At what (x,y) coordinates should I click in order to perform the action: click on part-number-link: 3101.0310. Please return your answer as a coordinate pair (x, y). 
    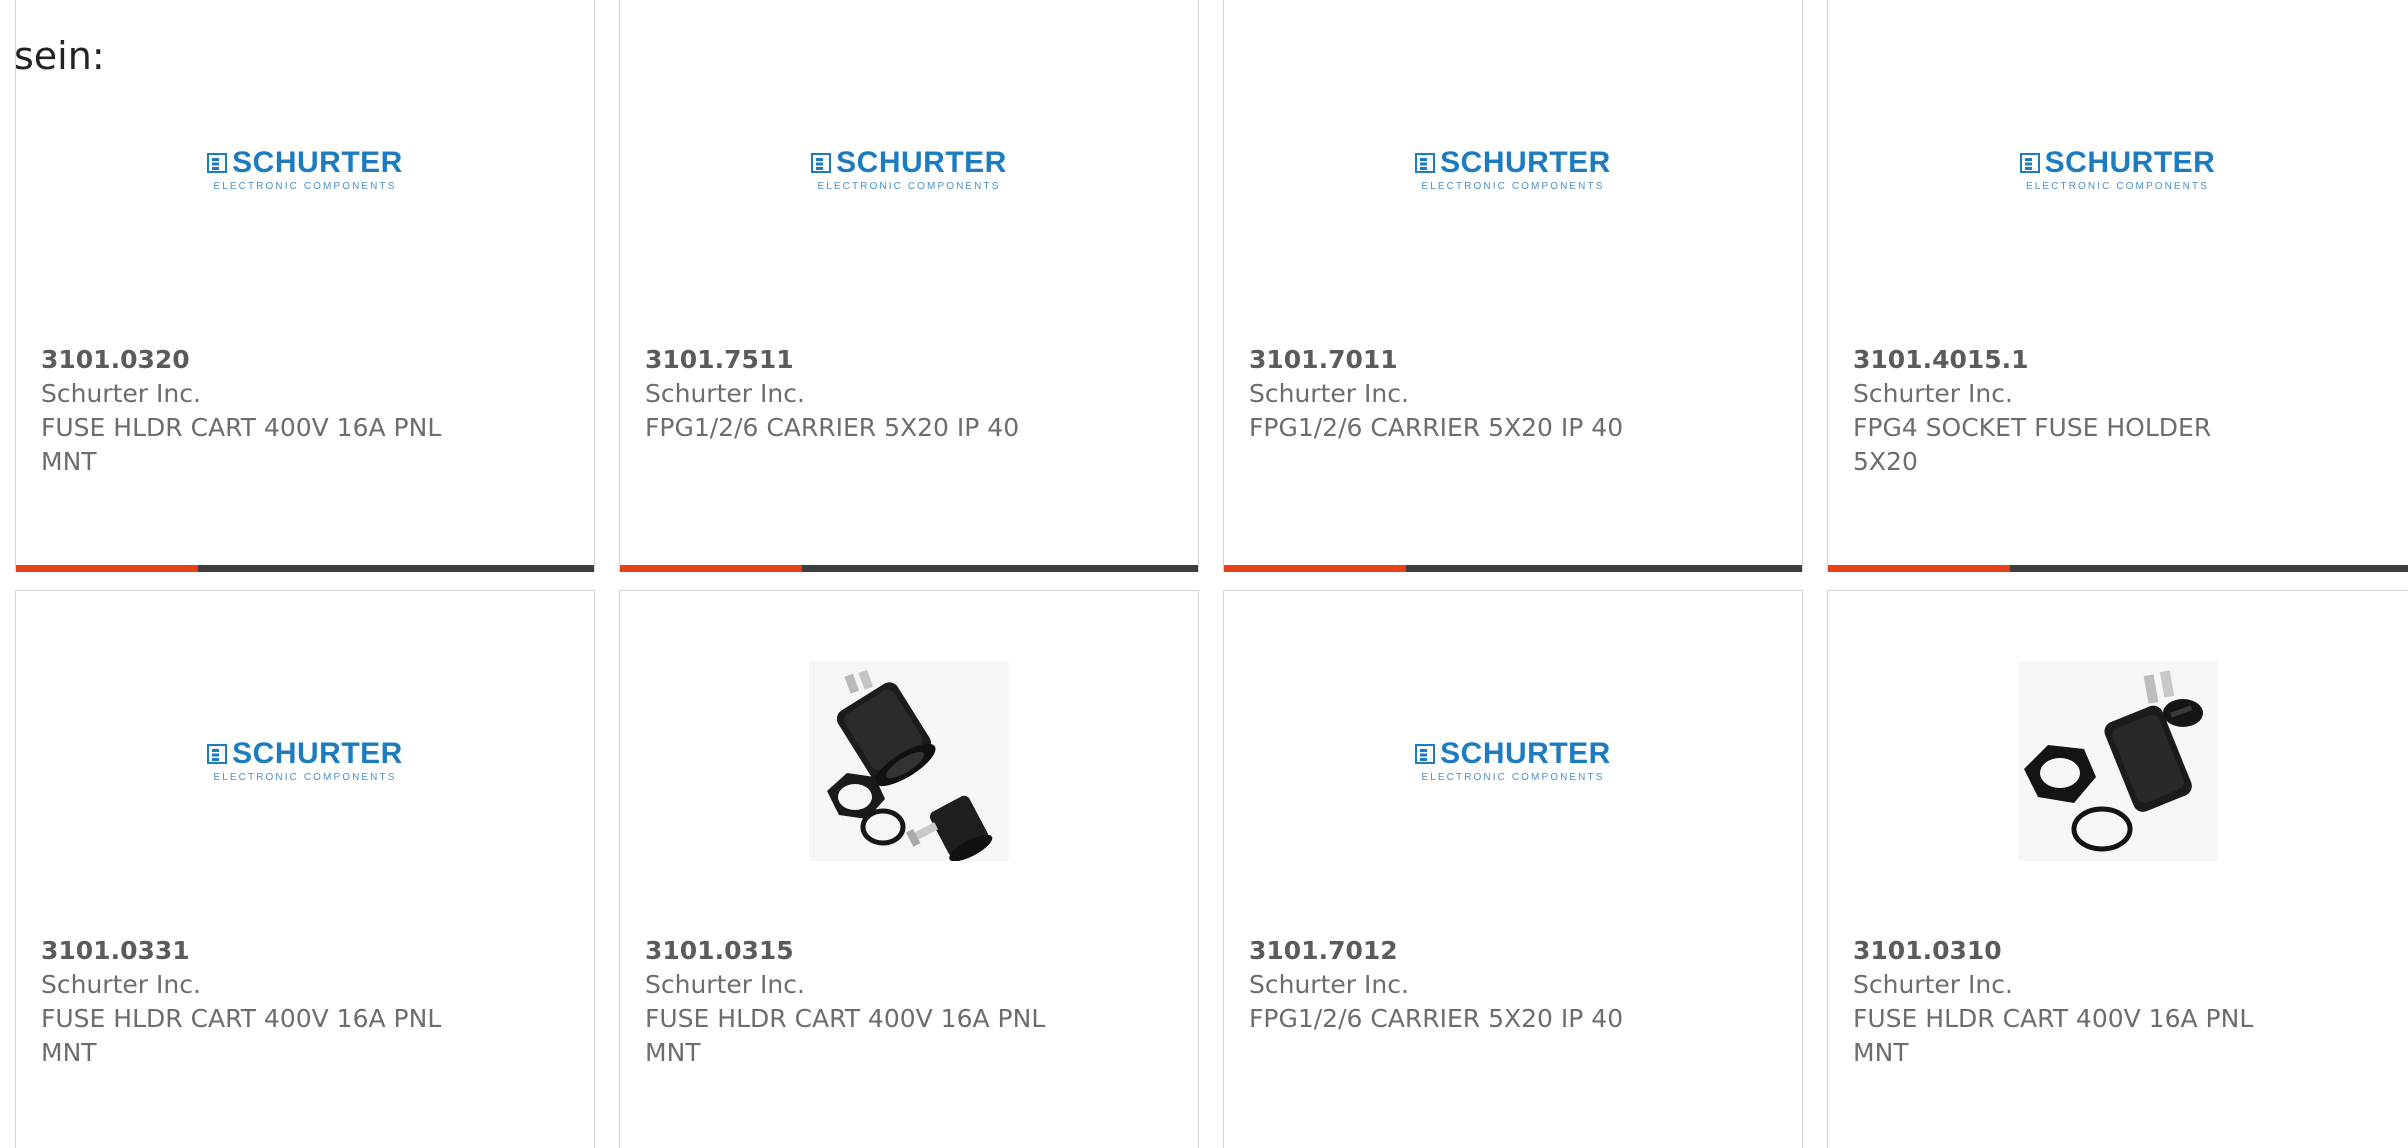
    Looking at the image, I should click on (2122, 951).